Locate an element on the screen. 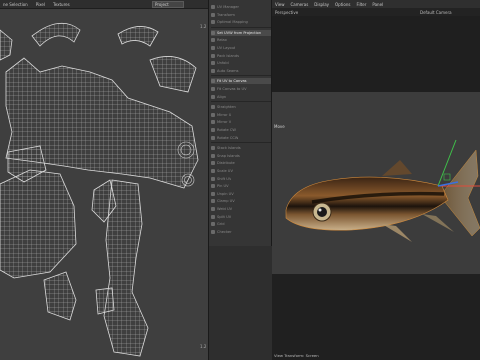  tool-item: Relax is located at coordinates (241, 40).